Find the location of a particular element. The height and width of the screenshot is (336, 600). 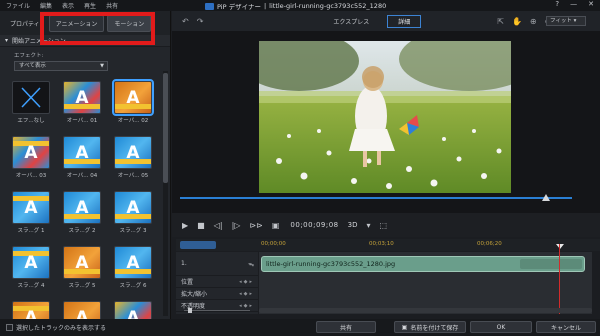

selected-track-only-checkbox is located at coordinates (9, 327).